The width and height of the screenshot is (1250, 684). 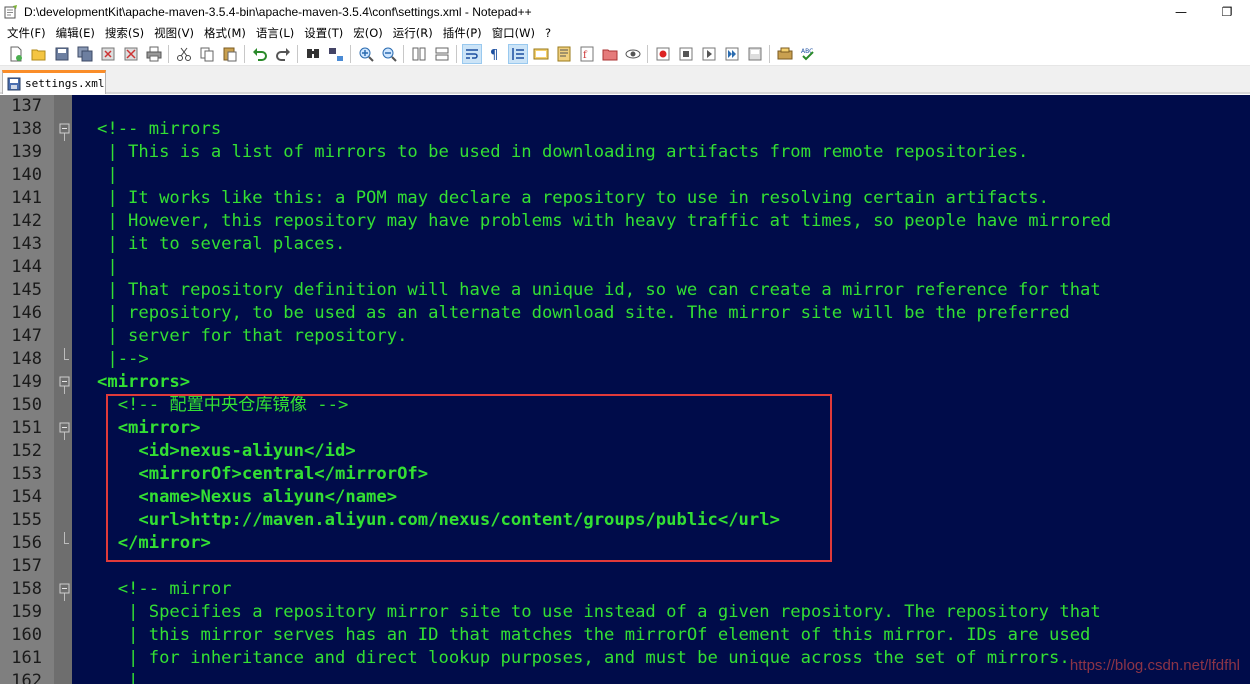 What do you see at coordinates (413, 33) in the screenshot?
I see `menu-run: 运行(R)` at bounding box center [413, 33].